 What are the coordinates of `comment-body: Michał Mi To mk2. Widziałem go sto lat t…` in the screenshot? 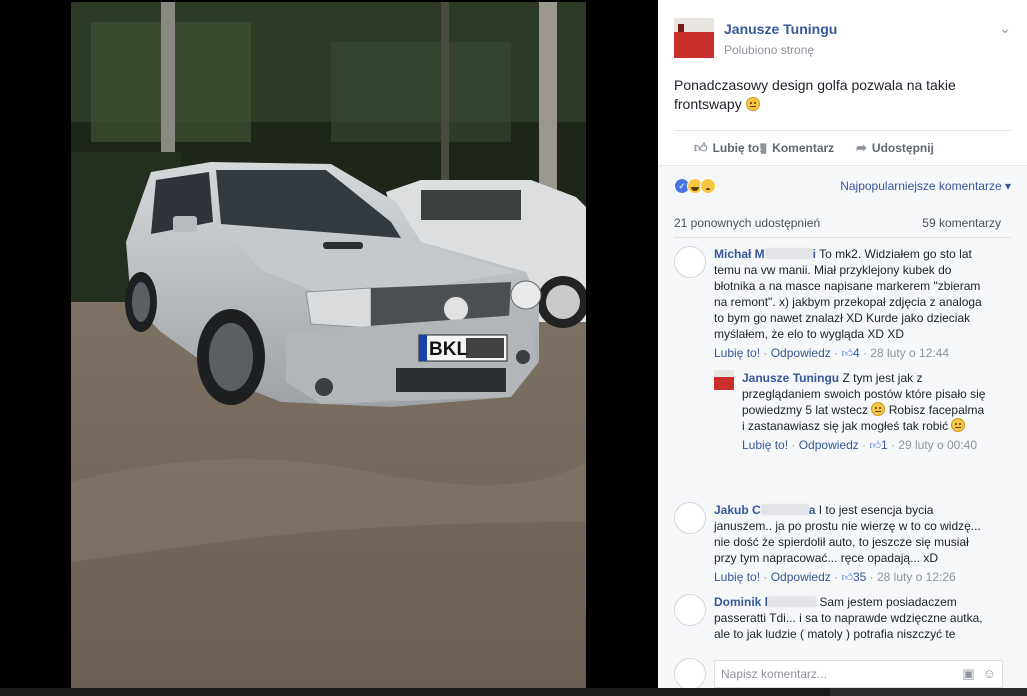 It's located at (849, 304).